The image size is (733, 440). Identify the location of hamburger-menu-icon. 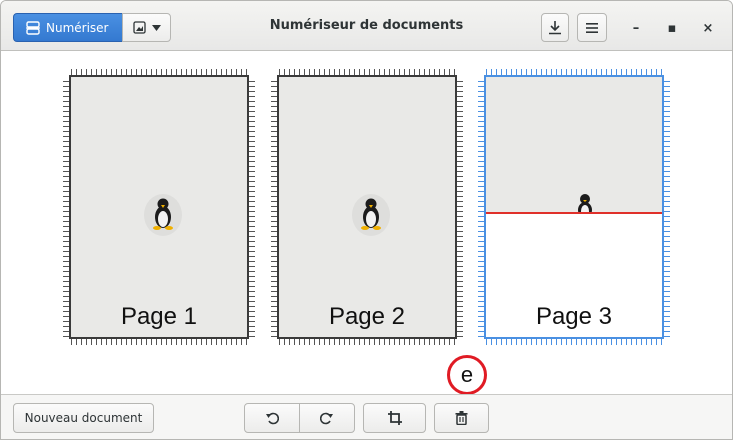
(592, 28).